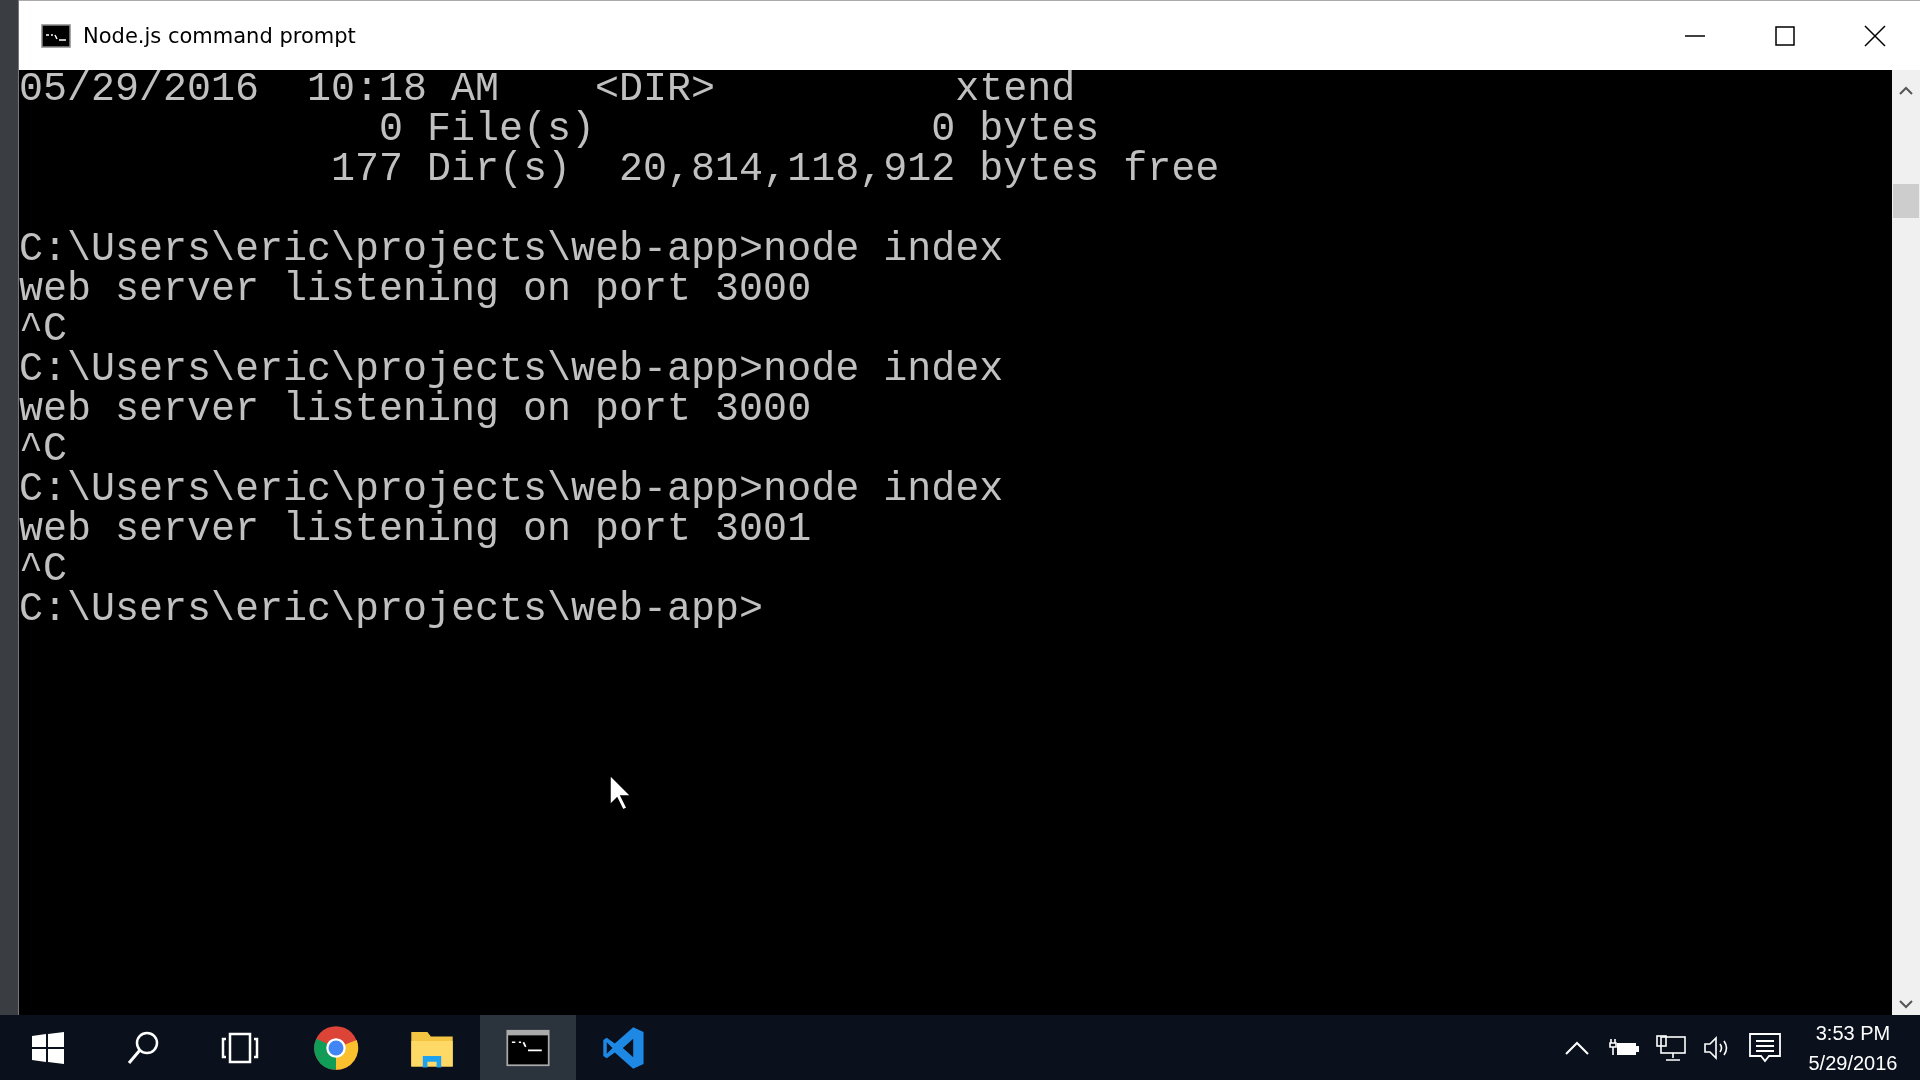 This screenshot has height=1080, width=1920. I want to click on terminal-icon, so click(56, 35).